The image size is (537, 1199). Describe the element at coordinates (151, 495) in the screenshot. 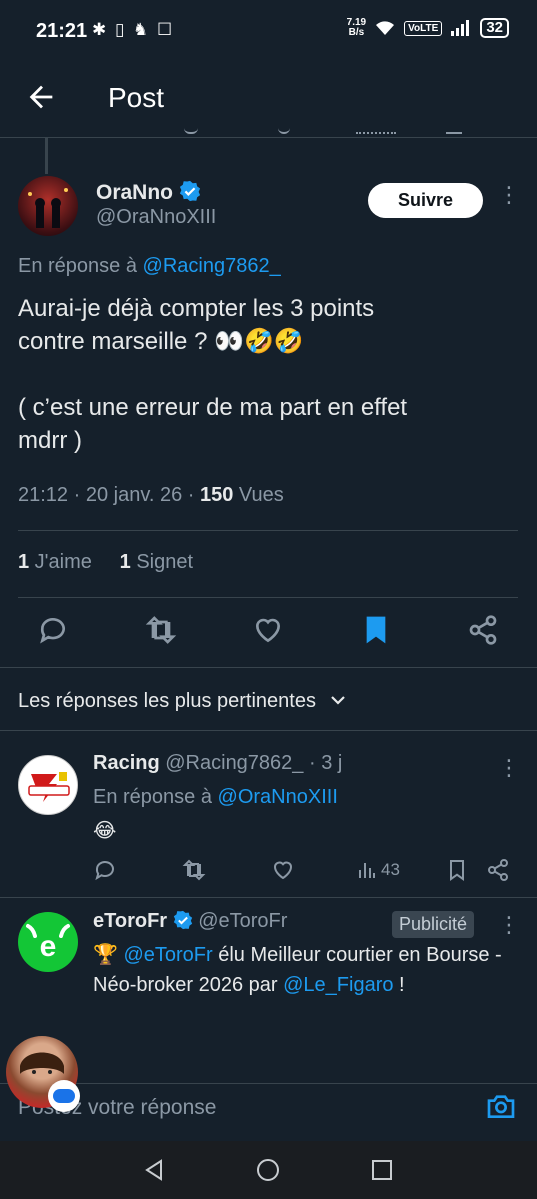

I see `tweet-metadata: 21:12 · 20 janv. 26 · 150 Vues` at that location.